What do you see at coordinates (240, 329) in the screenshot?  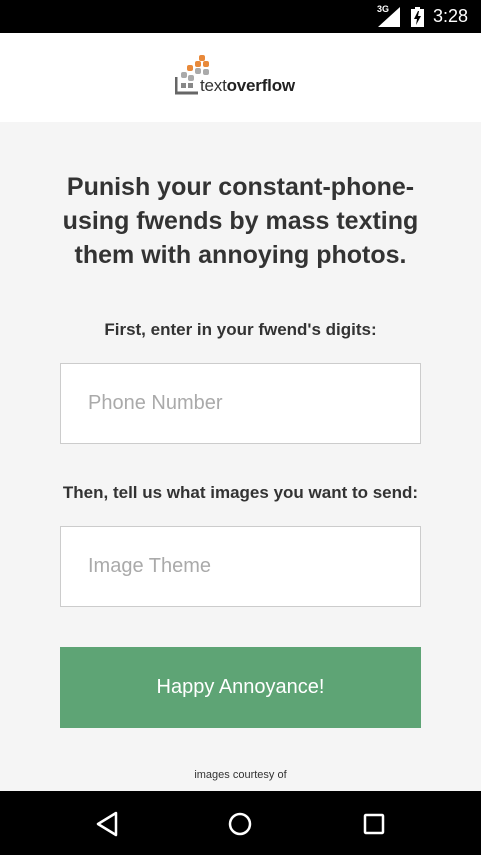 I see `phone-label: First, enter in your fwend's digits:` at bounding box center [240, 329].